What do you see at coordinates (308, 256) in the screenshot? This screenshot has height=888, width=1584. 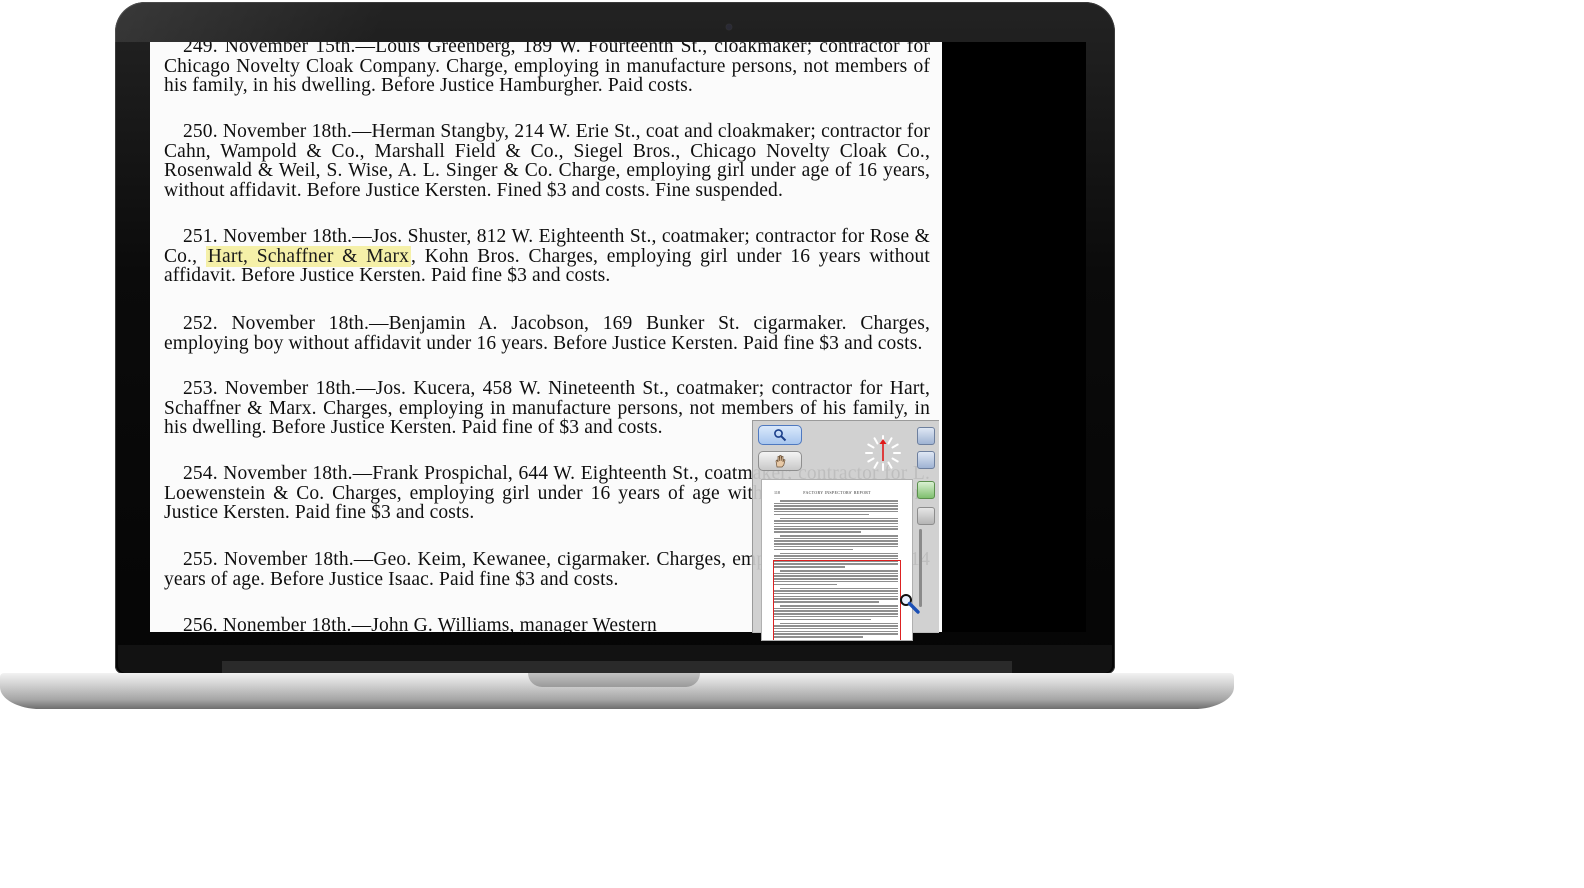 I see `search-highlight: Hart, Schaffner & Marx` at bounding box center [308, 256].